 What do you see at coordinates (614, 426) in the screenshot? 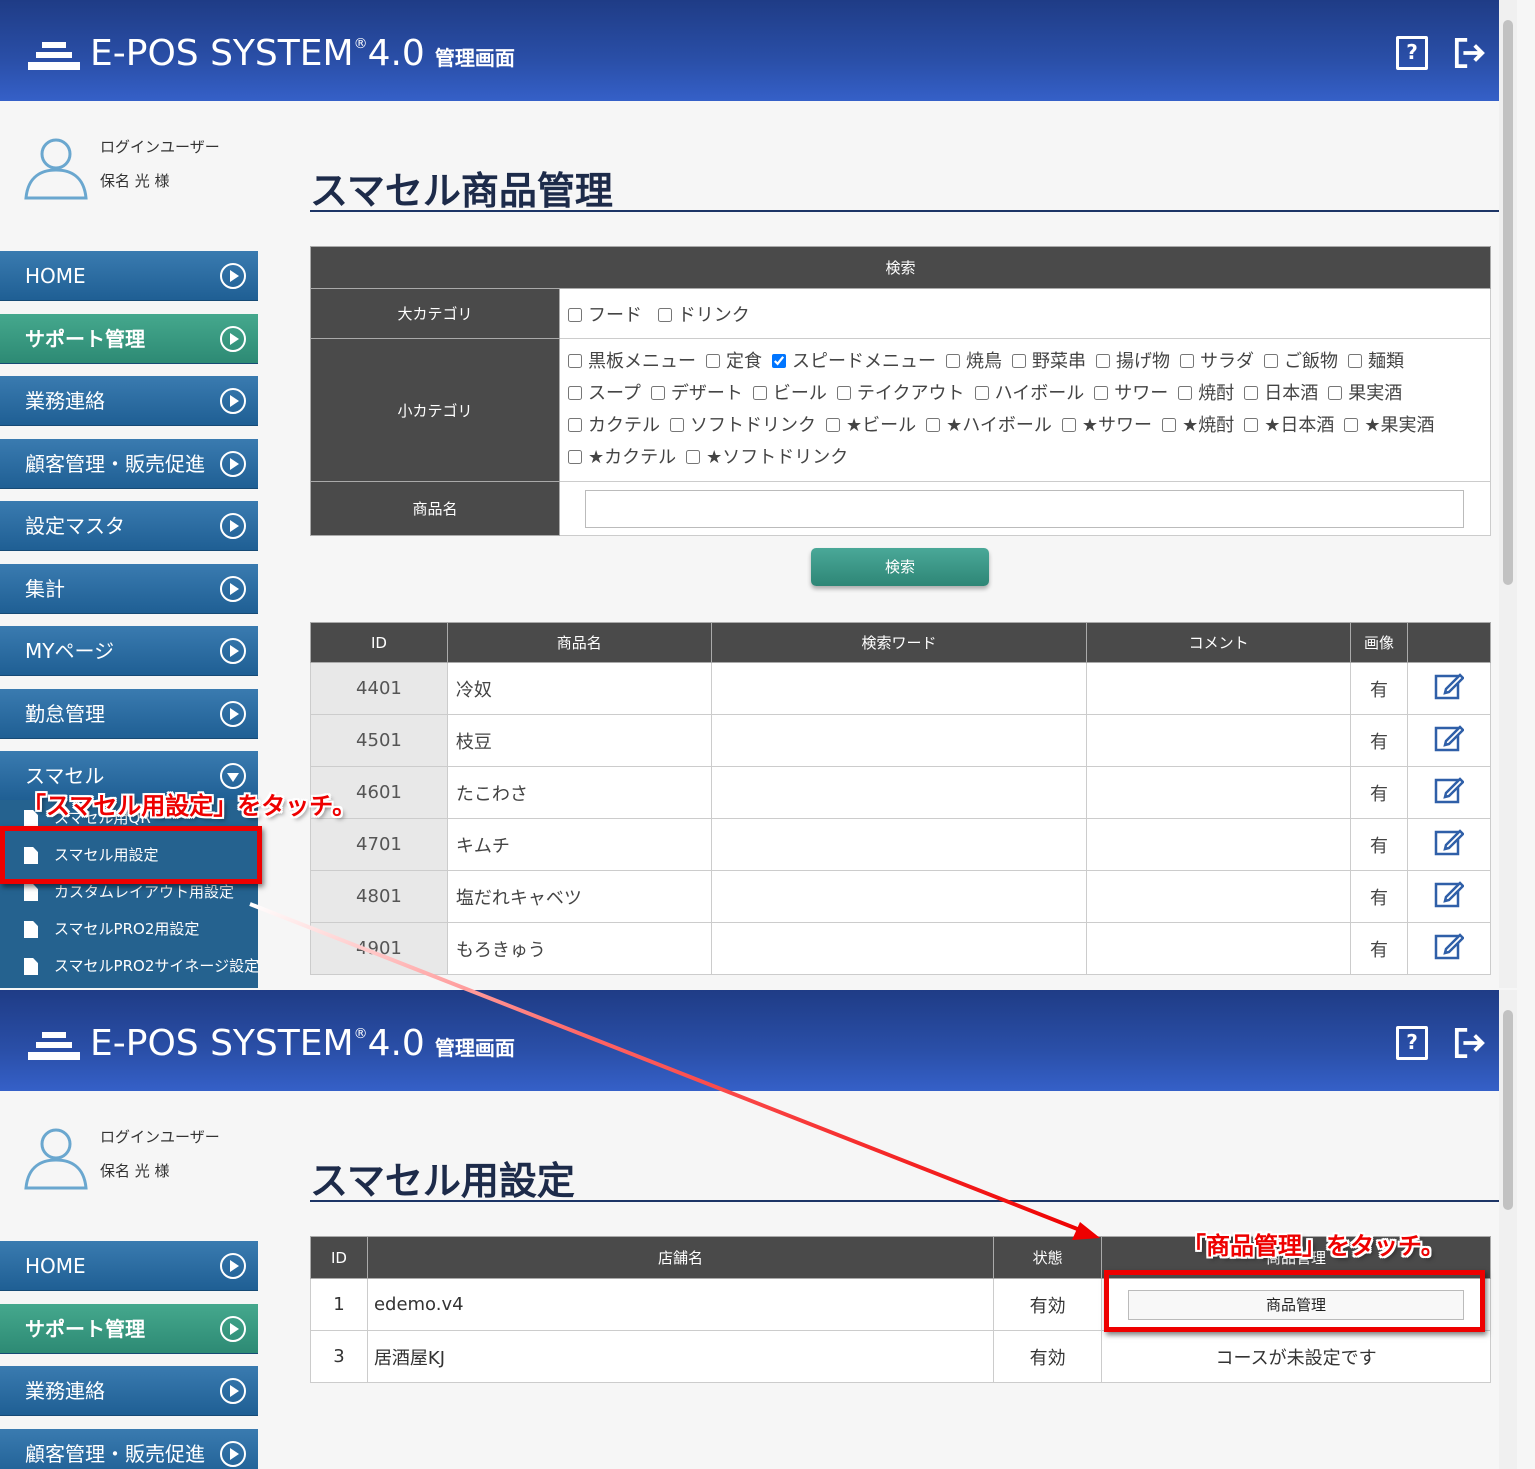
I see `small-category-checkbox: カクテル` at bounding box center [614, 426].